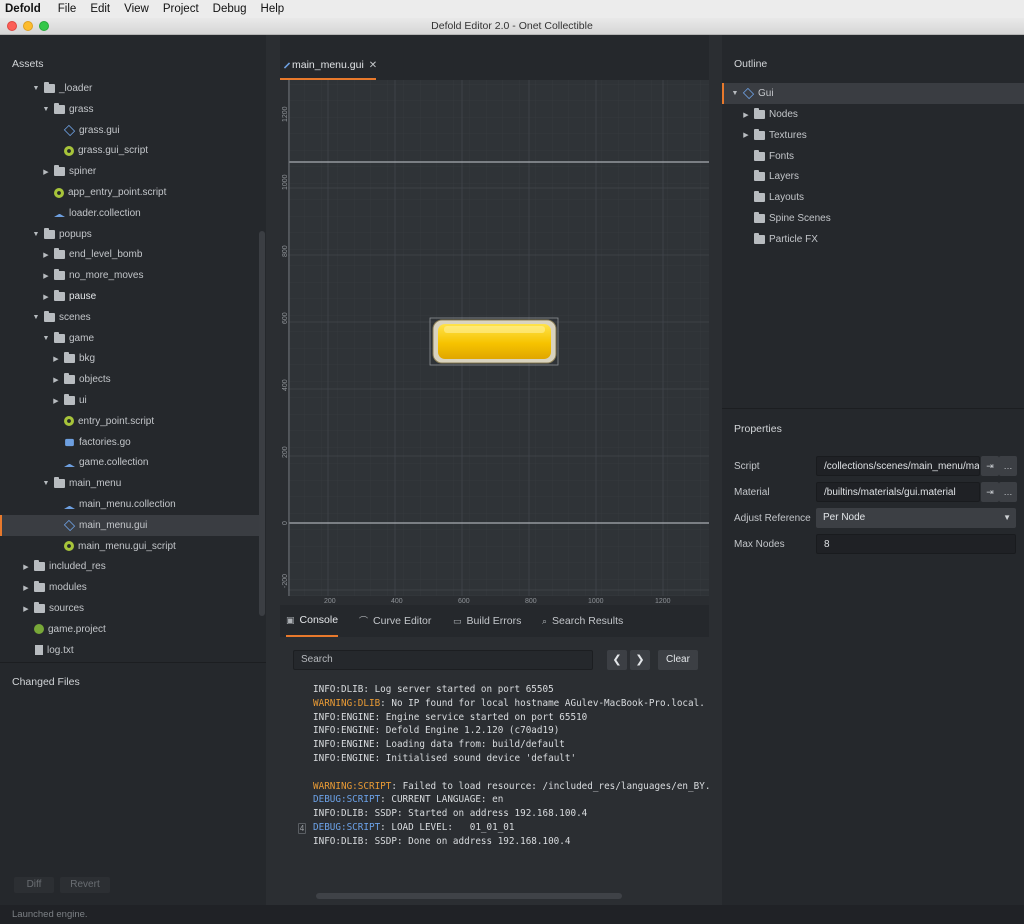  Describe the element at coordinates (678, 660) in the screenshot. I see `console-clear-button: Clear` at that location.